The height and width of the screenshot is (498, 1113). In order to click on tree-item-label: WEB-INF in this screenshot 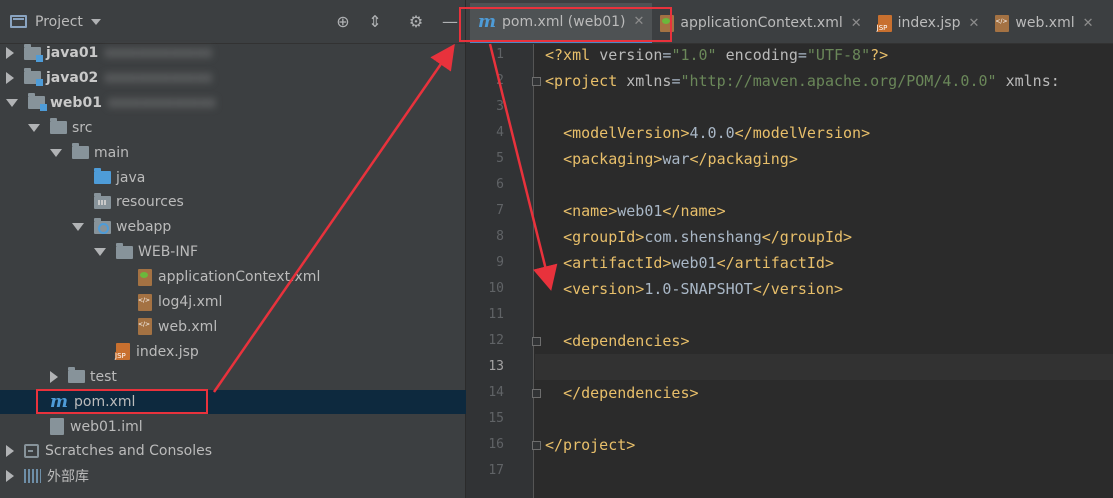, I will do `click(168, 252)`.